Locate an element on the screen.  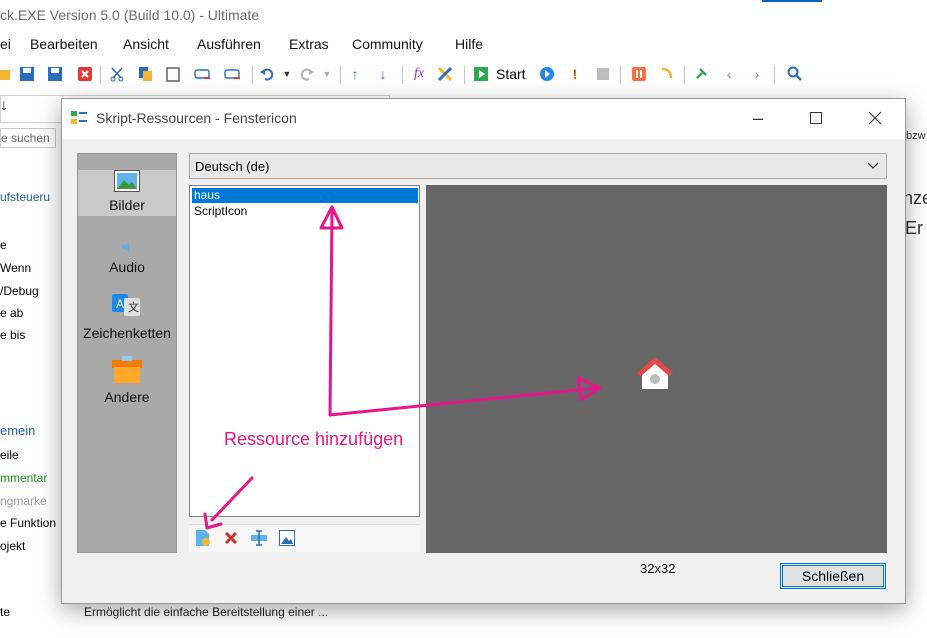
resource-toolbar is located at coordinates (304, 538).